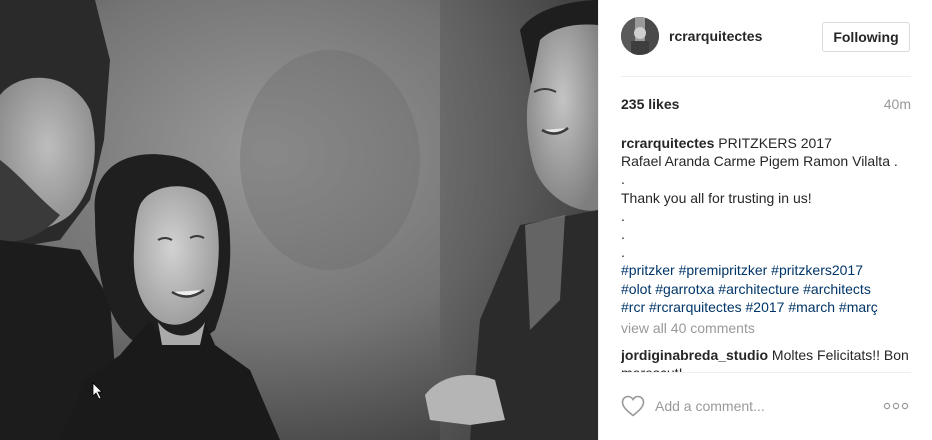  I want to click on avatar-image-icon, so click(640, 36).